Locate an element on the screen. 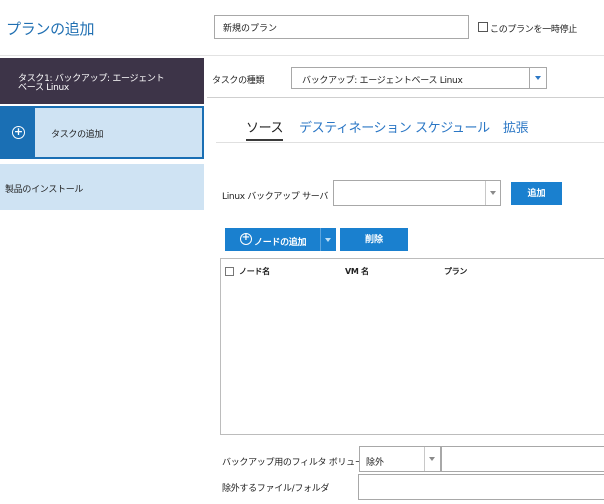 The image size is (604, 504). column-header-node-name: ノード名 is located at coordinates (254, 271).